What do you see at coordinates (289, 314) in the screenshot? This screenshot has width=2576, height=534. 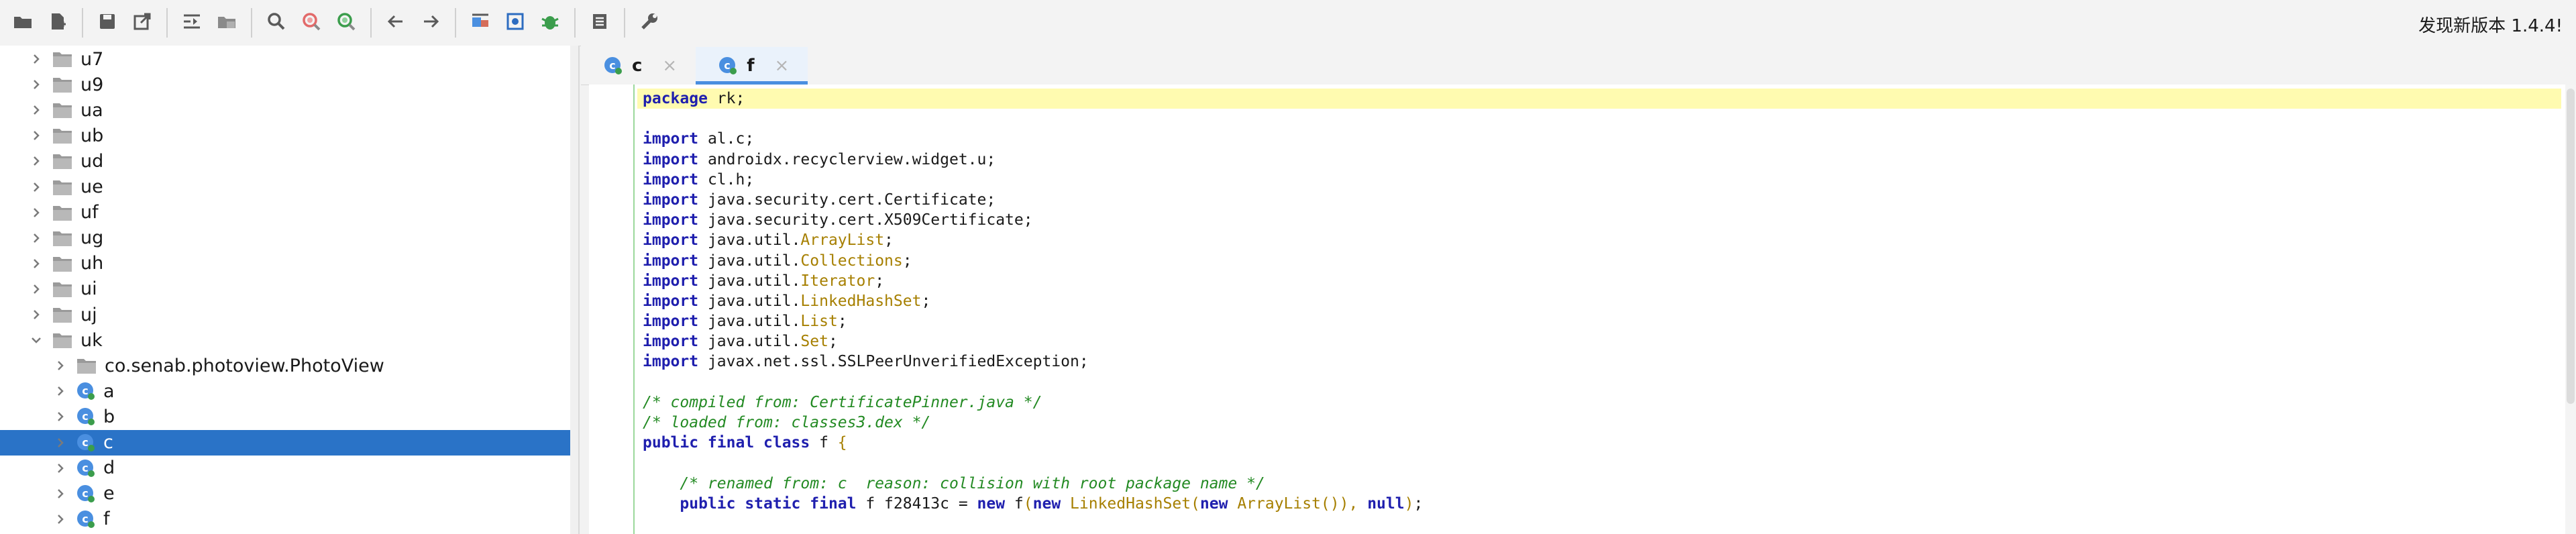 I see `tree-row: uj` at bounding box center [289, 314].